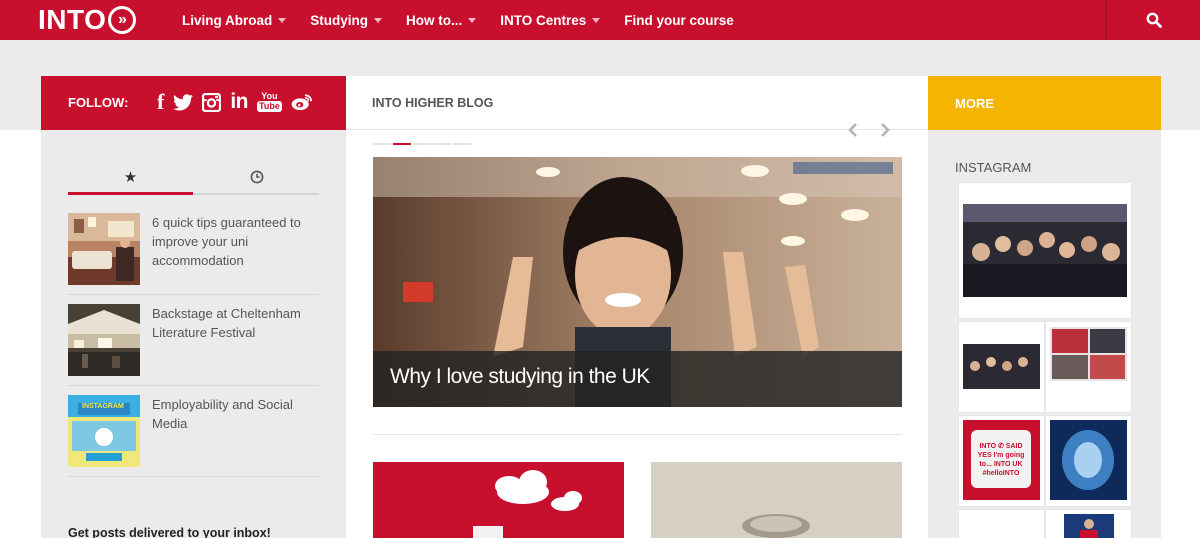 The height and width of the screenshot is (538, 1200). I want to click on youtube-icon-bottom: Tube, so click(269, 106).